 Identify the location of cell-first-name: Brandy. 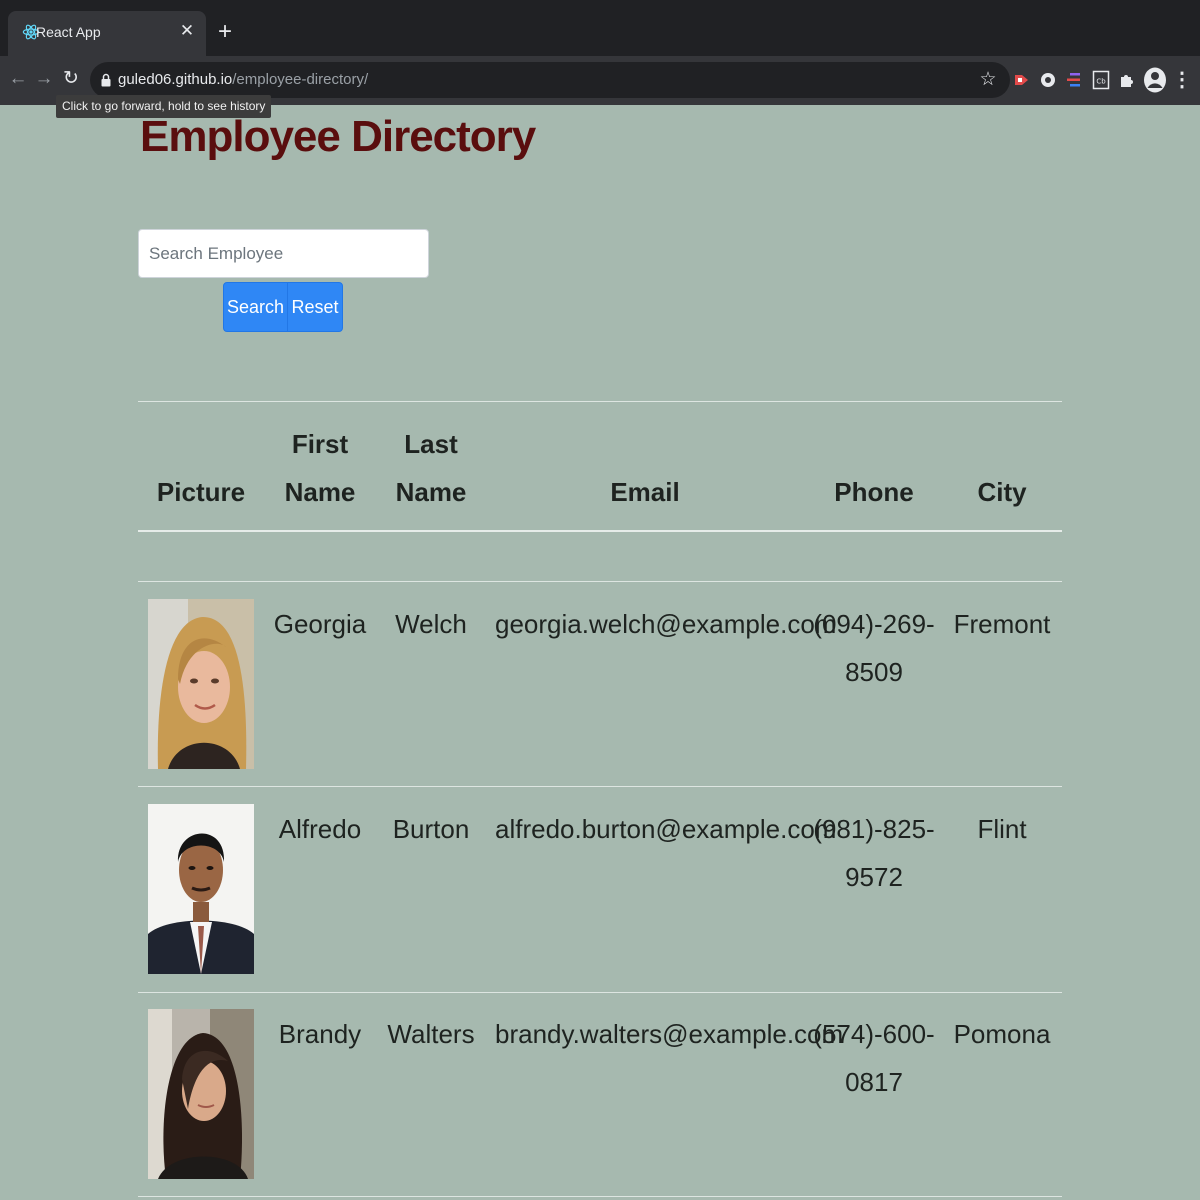
(320, 1034).